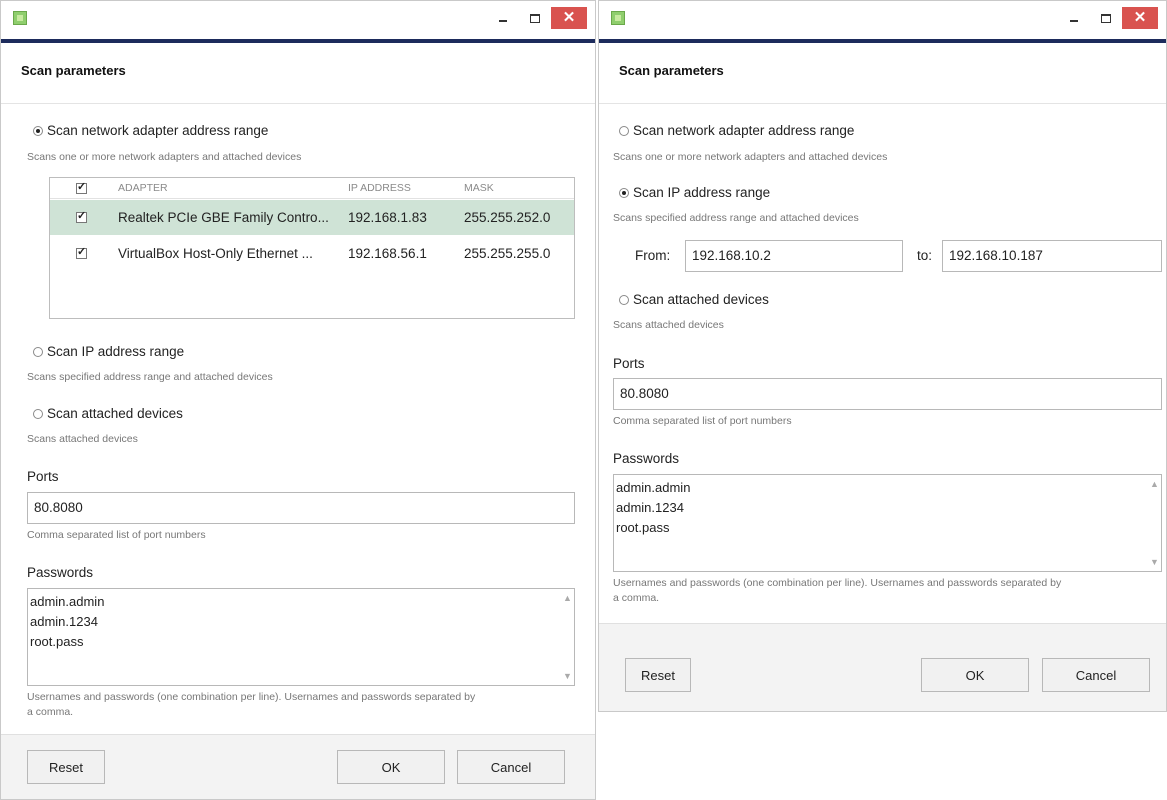 The image size is (1167, 800). Describe the element at coordinates (64, 621) in the screenshot. I see `password-line: admin.1234` at that location.